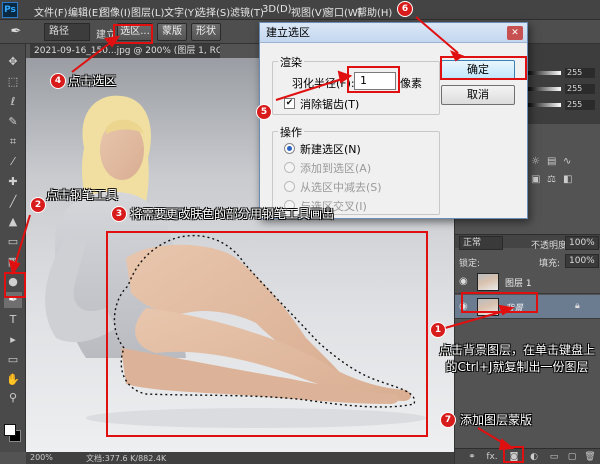 The width and height of the screenshot is (600, 464). Describe the element at coordinates (119, 214) in the screenshot. I see `step-badge-3: 3` at that location.